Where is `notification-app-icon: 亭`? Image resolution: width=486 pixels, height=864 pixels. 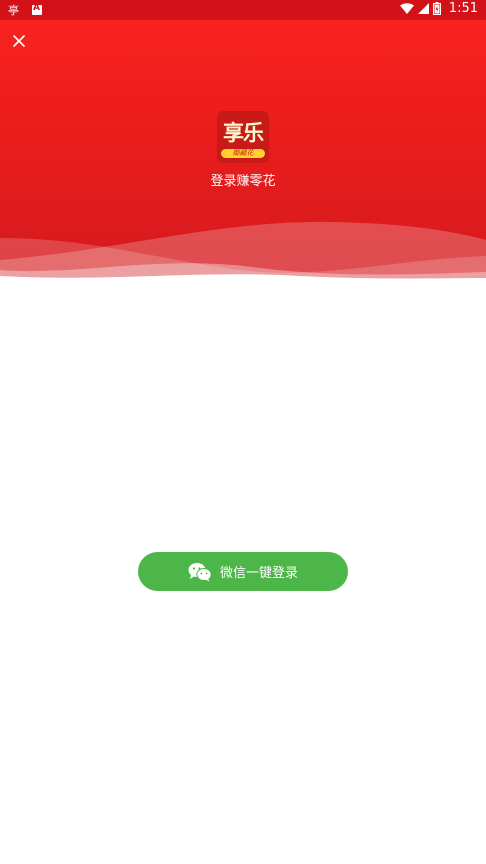 notification-app-icon: 亭 is located at coordinates (13, 10).